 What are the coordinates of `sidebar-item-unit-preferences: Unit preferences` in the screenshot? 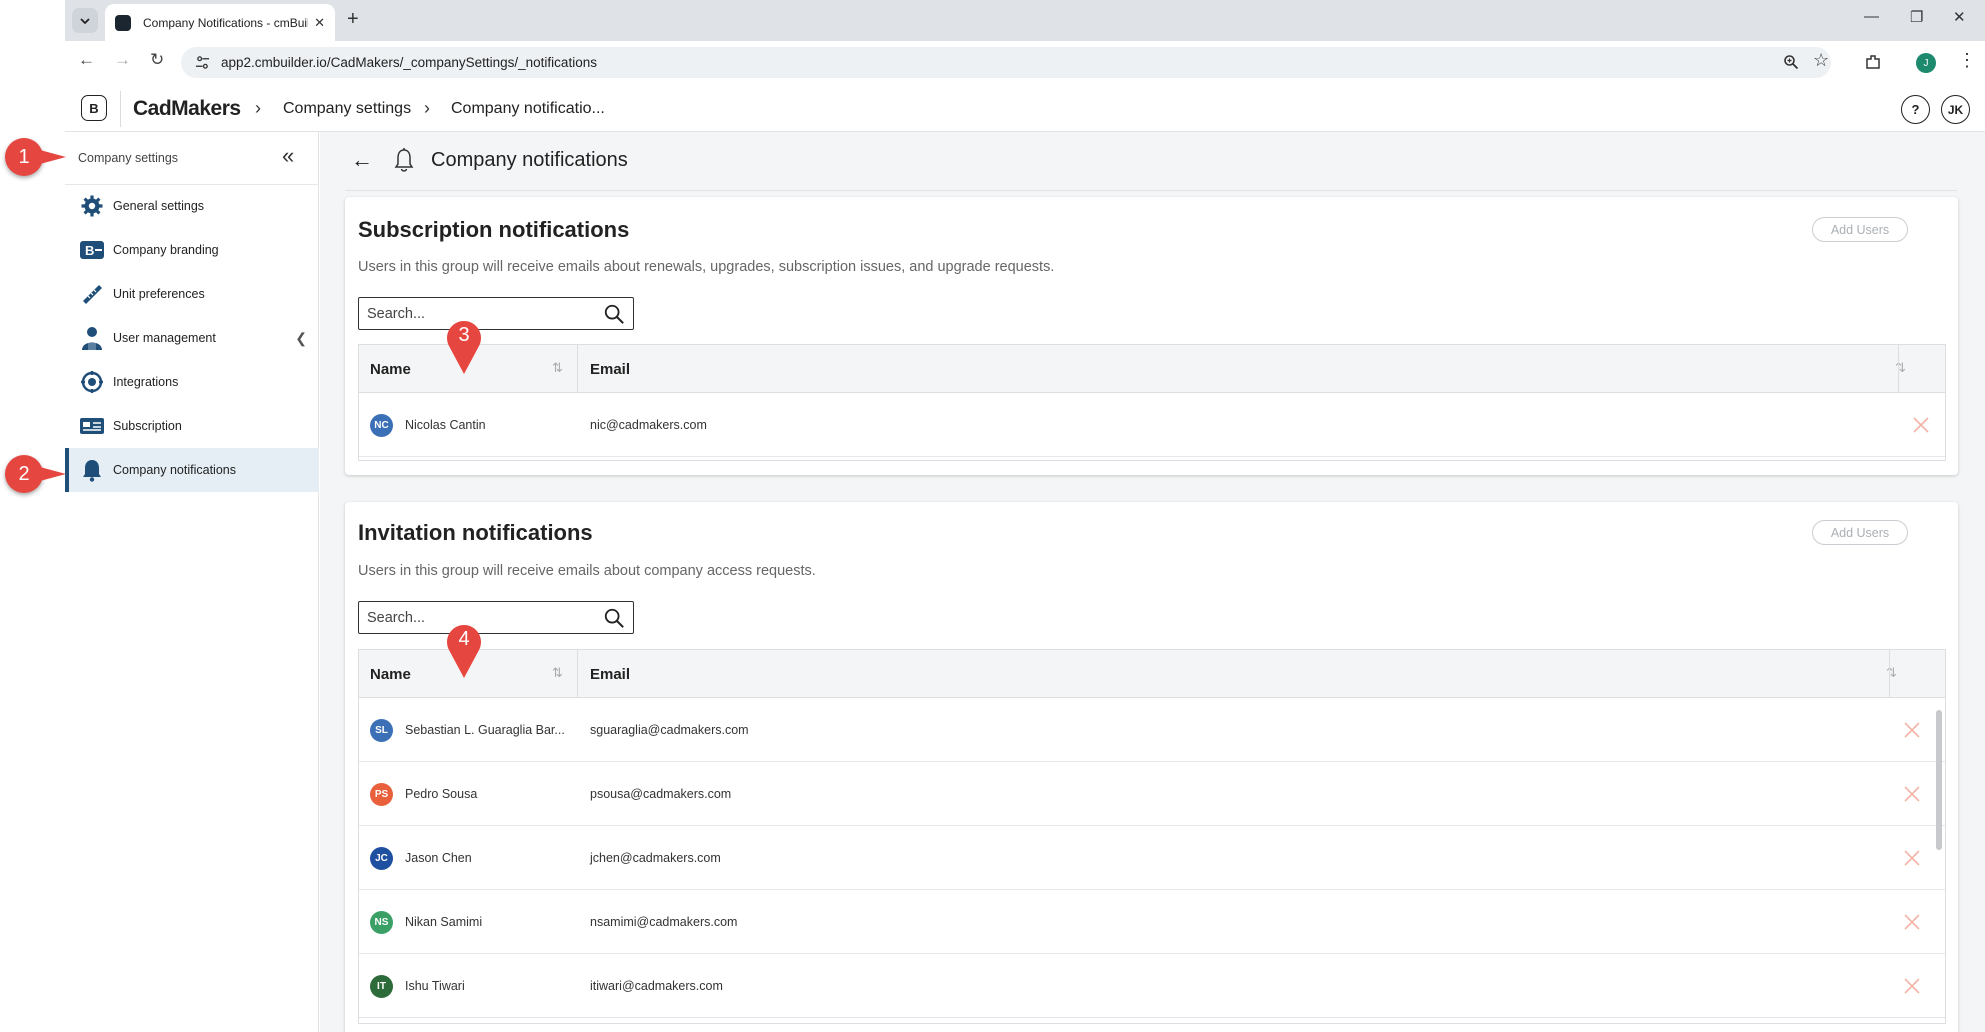 It's located at (192, 294).